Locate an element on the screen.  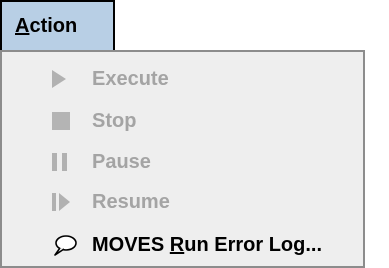
menu-item-pause: Pause is located at coordinates (182, 162).